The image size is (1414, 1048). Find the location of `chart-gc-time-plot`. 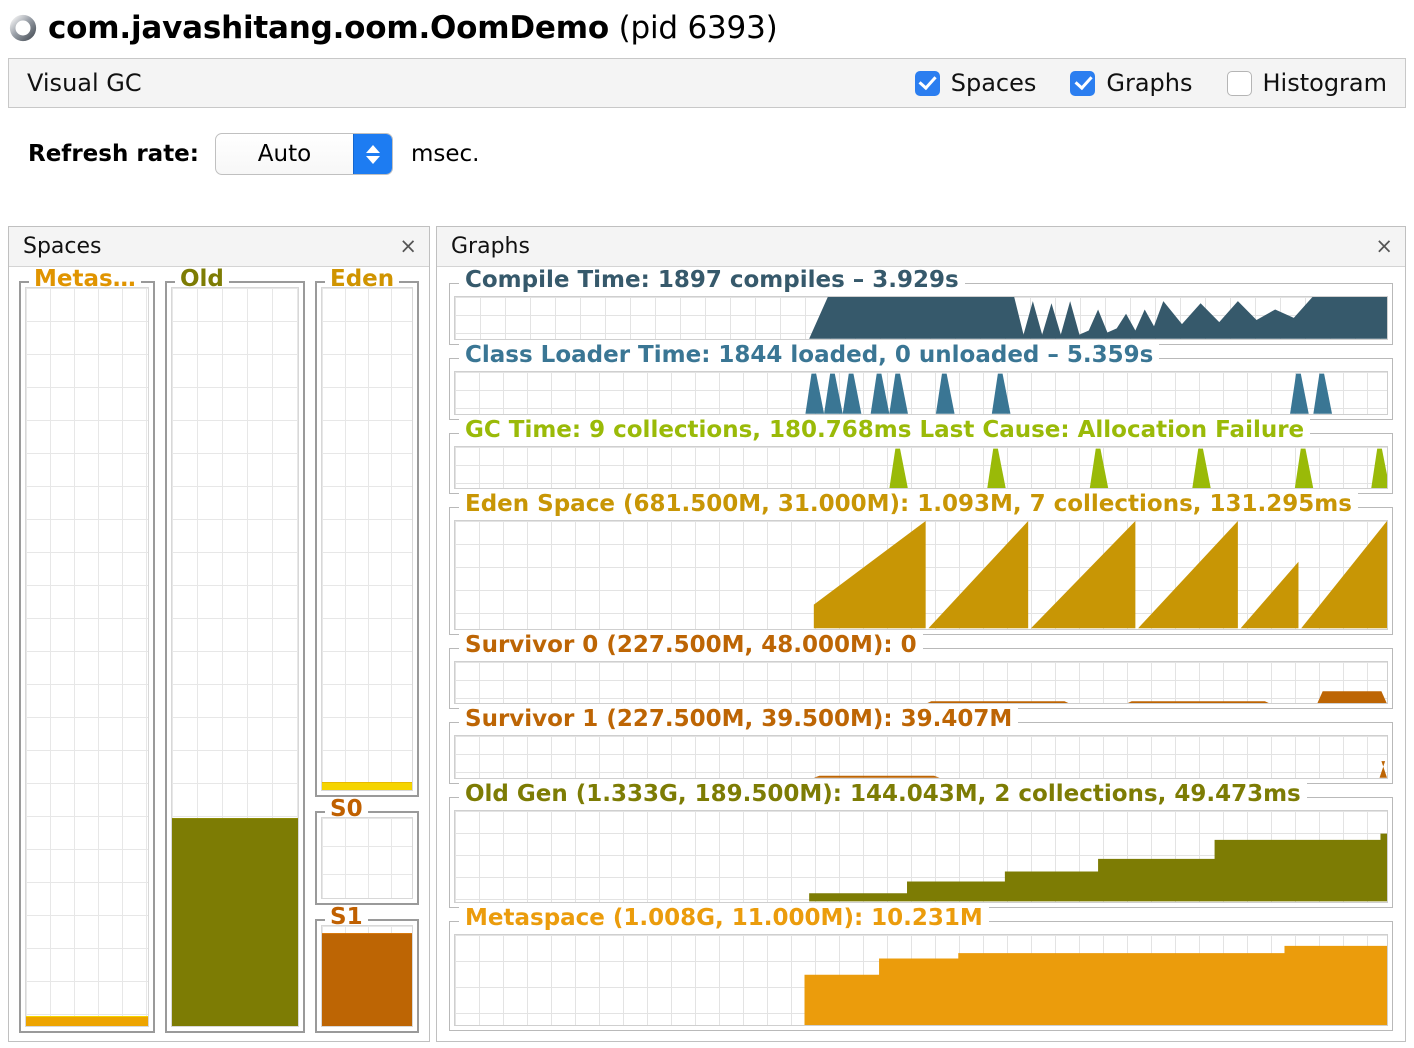

chart-gc-time-plot is located at coordinates (921, 467).